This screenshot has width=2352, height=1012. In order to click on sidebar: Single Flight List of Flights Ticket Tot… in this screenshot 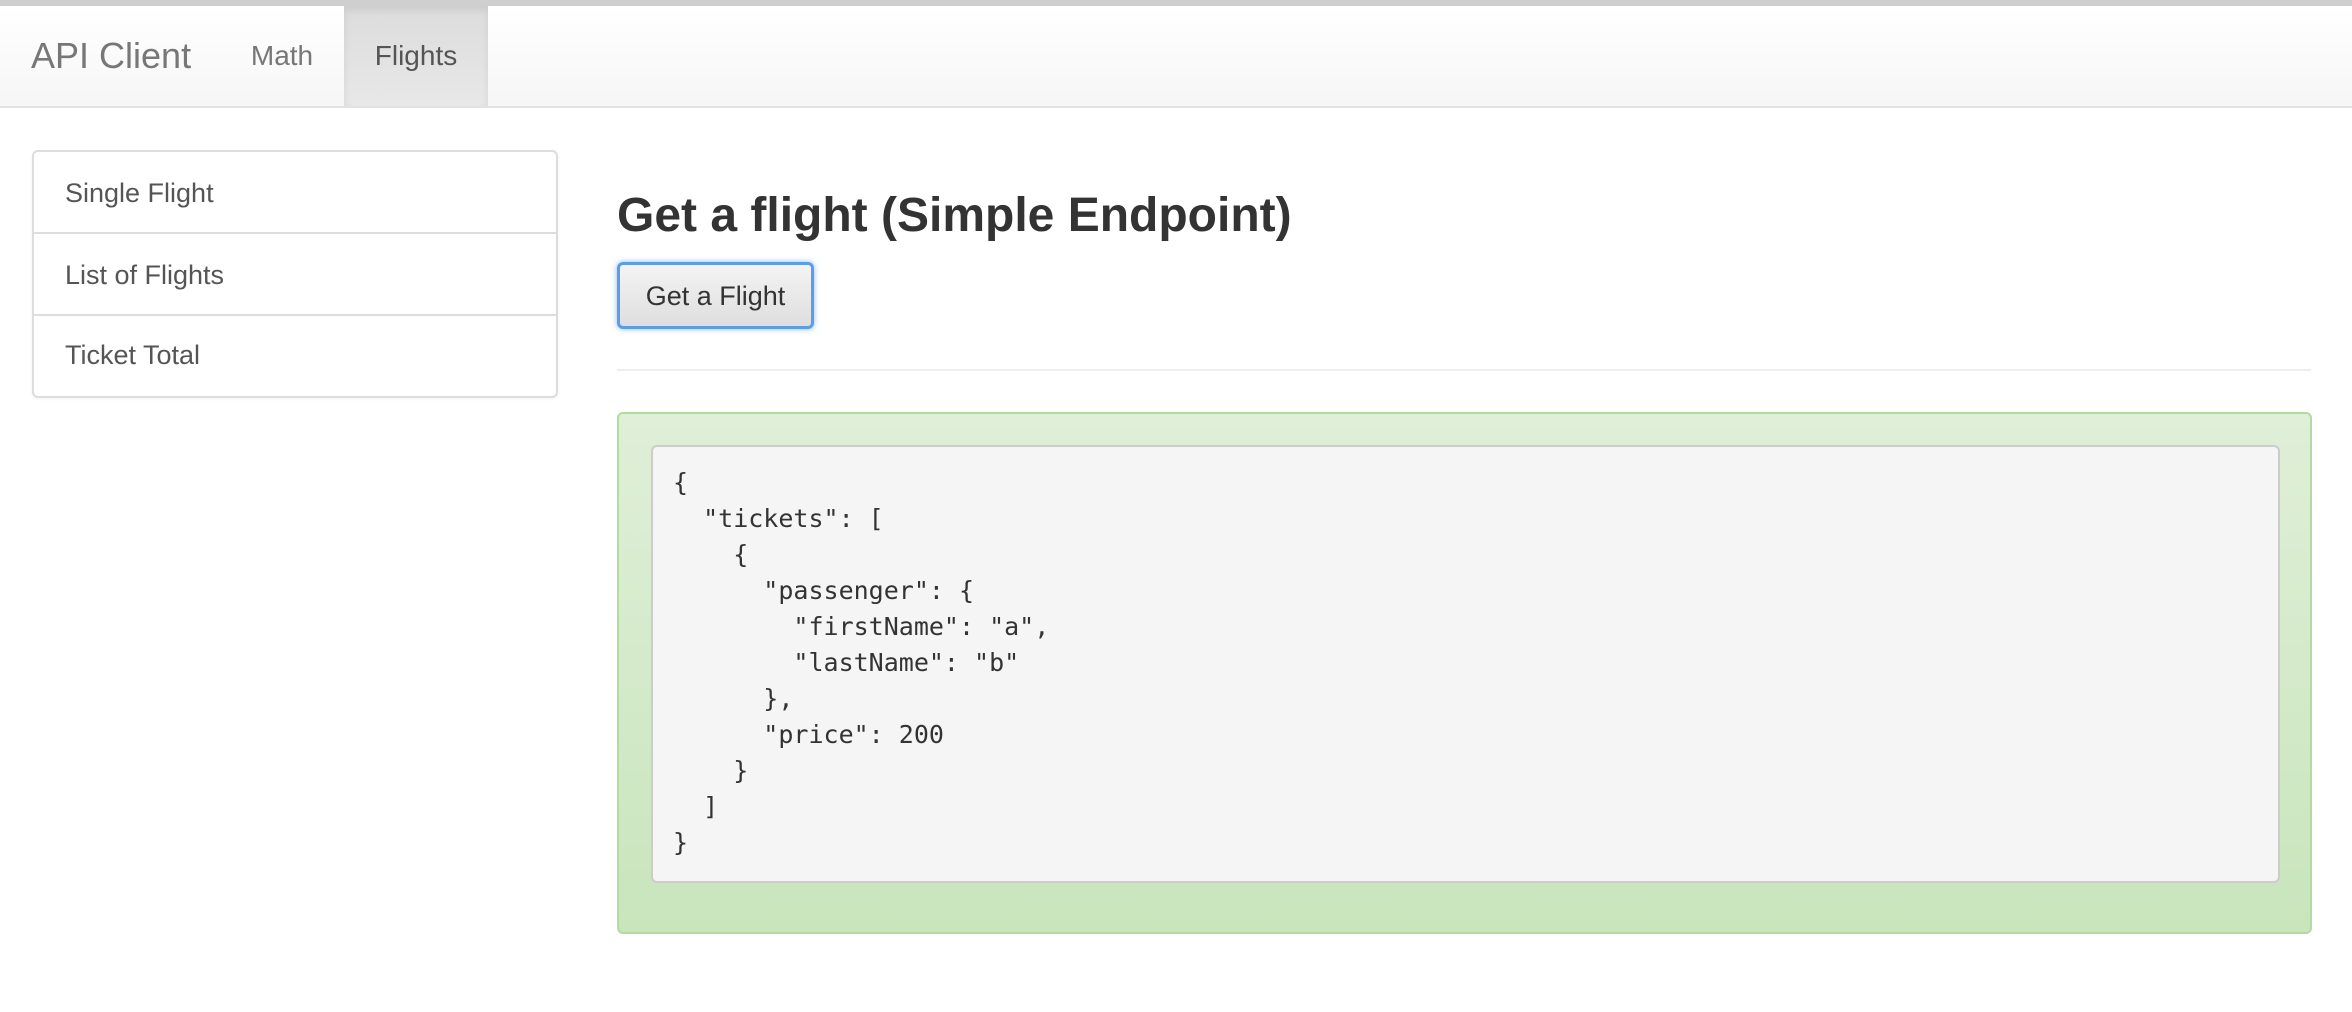, I will do `click(295, 274)`.